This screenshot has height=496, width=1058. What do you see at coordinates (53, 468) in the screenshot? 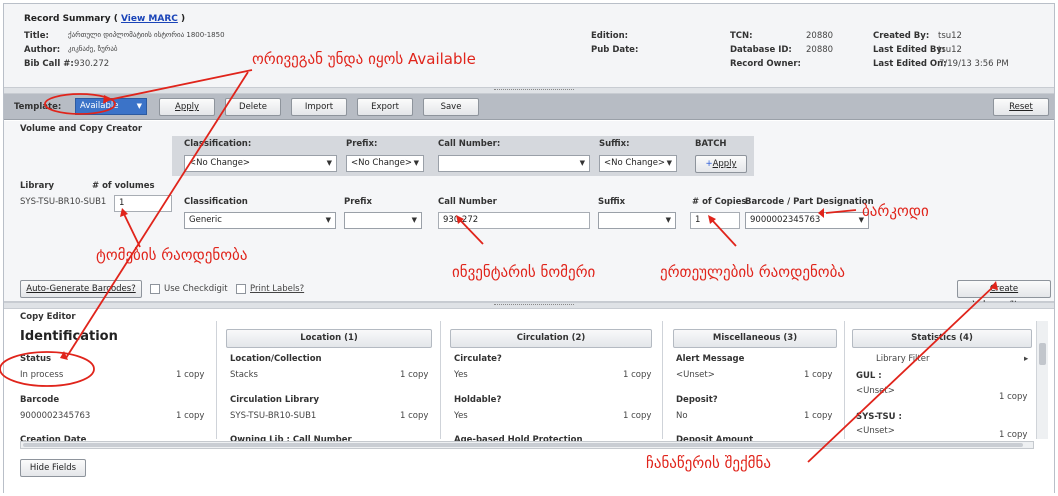
I see `hide-fields-button: Hide Fields` at bounding box center [53, 468].